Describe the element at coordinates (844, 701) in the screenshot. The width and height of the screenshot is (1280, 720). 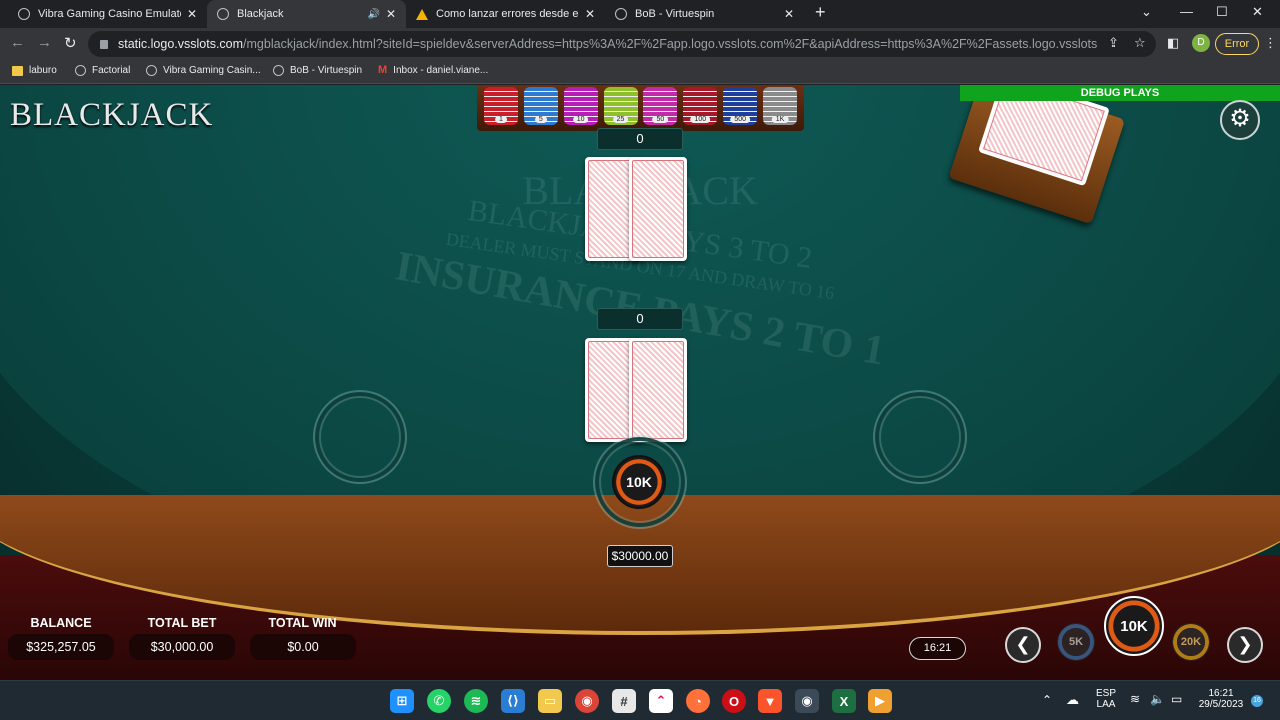
I see `excel-icon: X` at that location.